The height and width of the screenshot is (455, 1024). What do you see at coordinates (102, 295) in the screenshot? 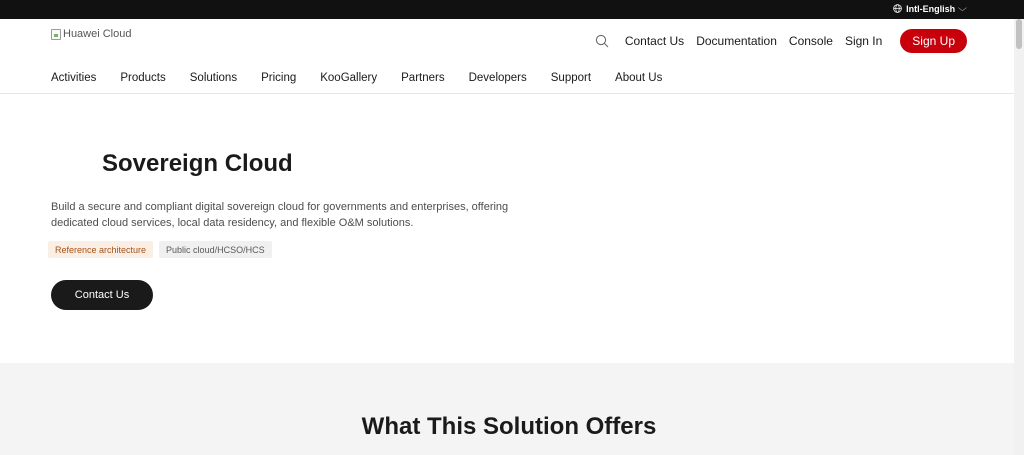
I see `hero-contact-us-button: Contact Us` at bounding box center [102, 295].